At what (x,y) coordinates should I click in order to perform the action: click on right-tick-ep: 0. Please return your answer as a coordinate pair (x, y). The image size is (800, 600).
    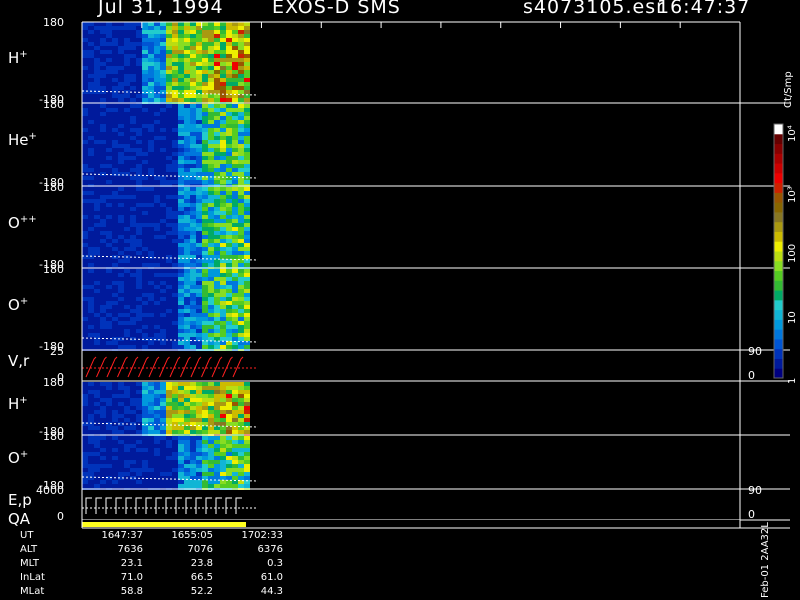
    Looking at the image, I should click on (751, 514).